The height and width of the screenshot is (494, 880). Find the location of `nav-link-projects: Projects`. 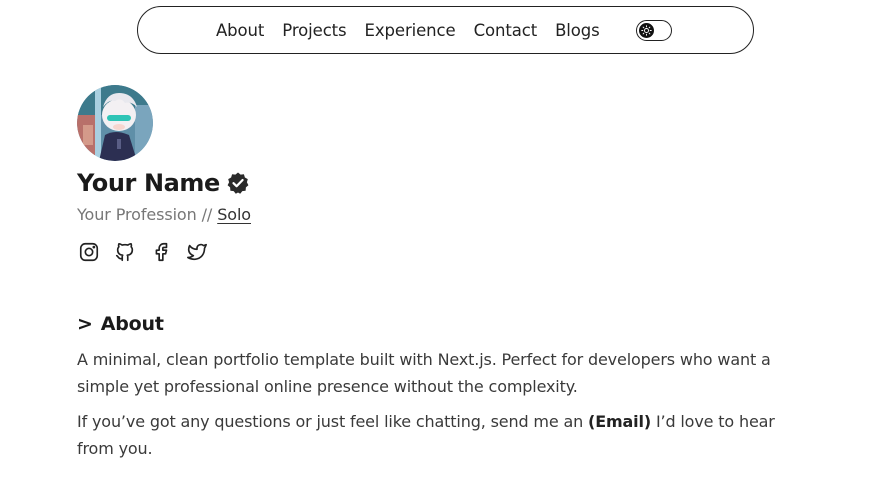

nav-link-projects: Projects is located at coordinates (314, 30).